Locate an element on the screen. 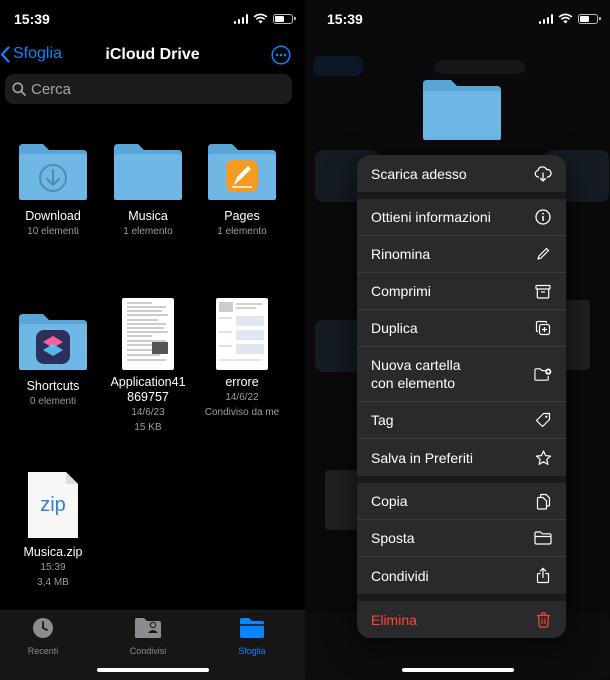 The width and height of the screenshot is (610, 680). file-shared-status: Condiviso da me is located at coordinates (242, 412).